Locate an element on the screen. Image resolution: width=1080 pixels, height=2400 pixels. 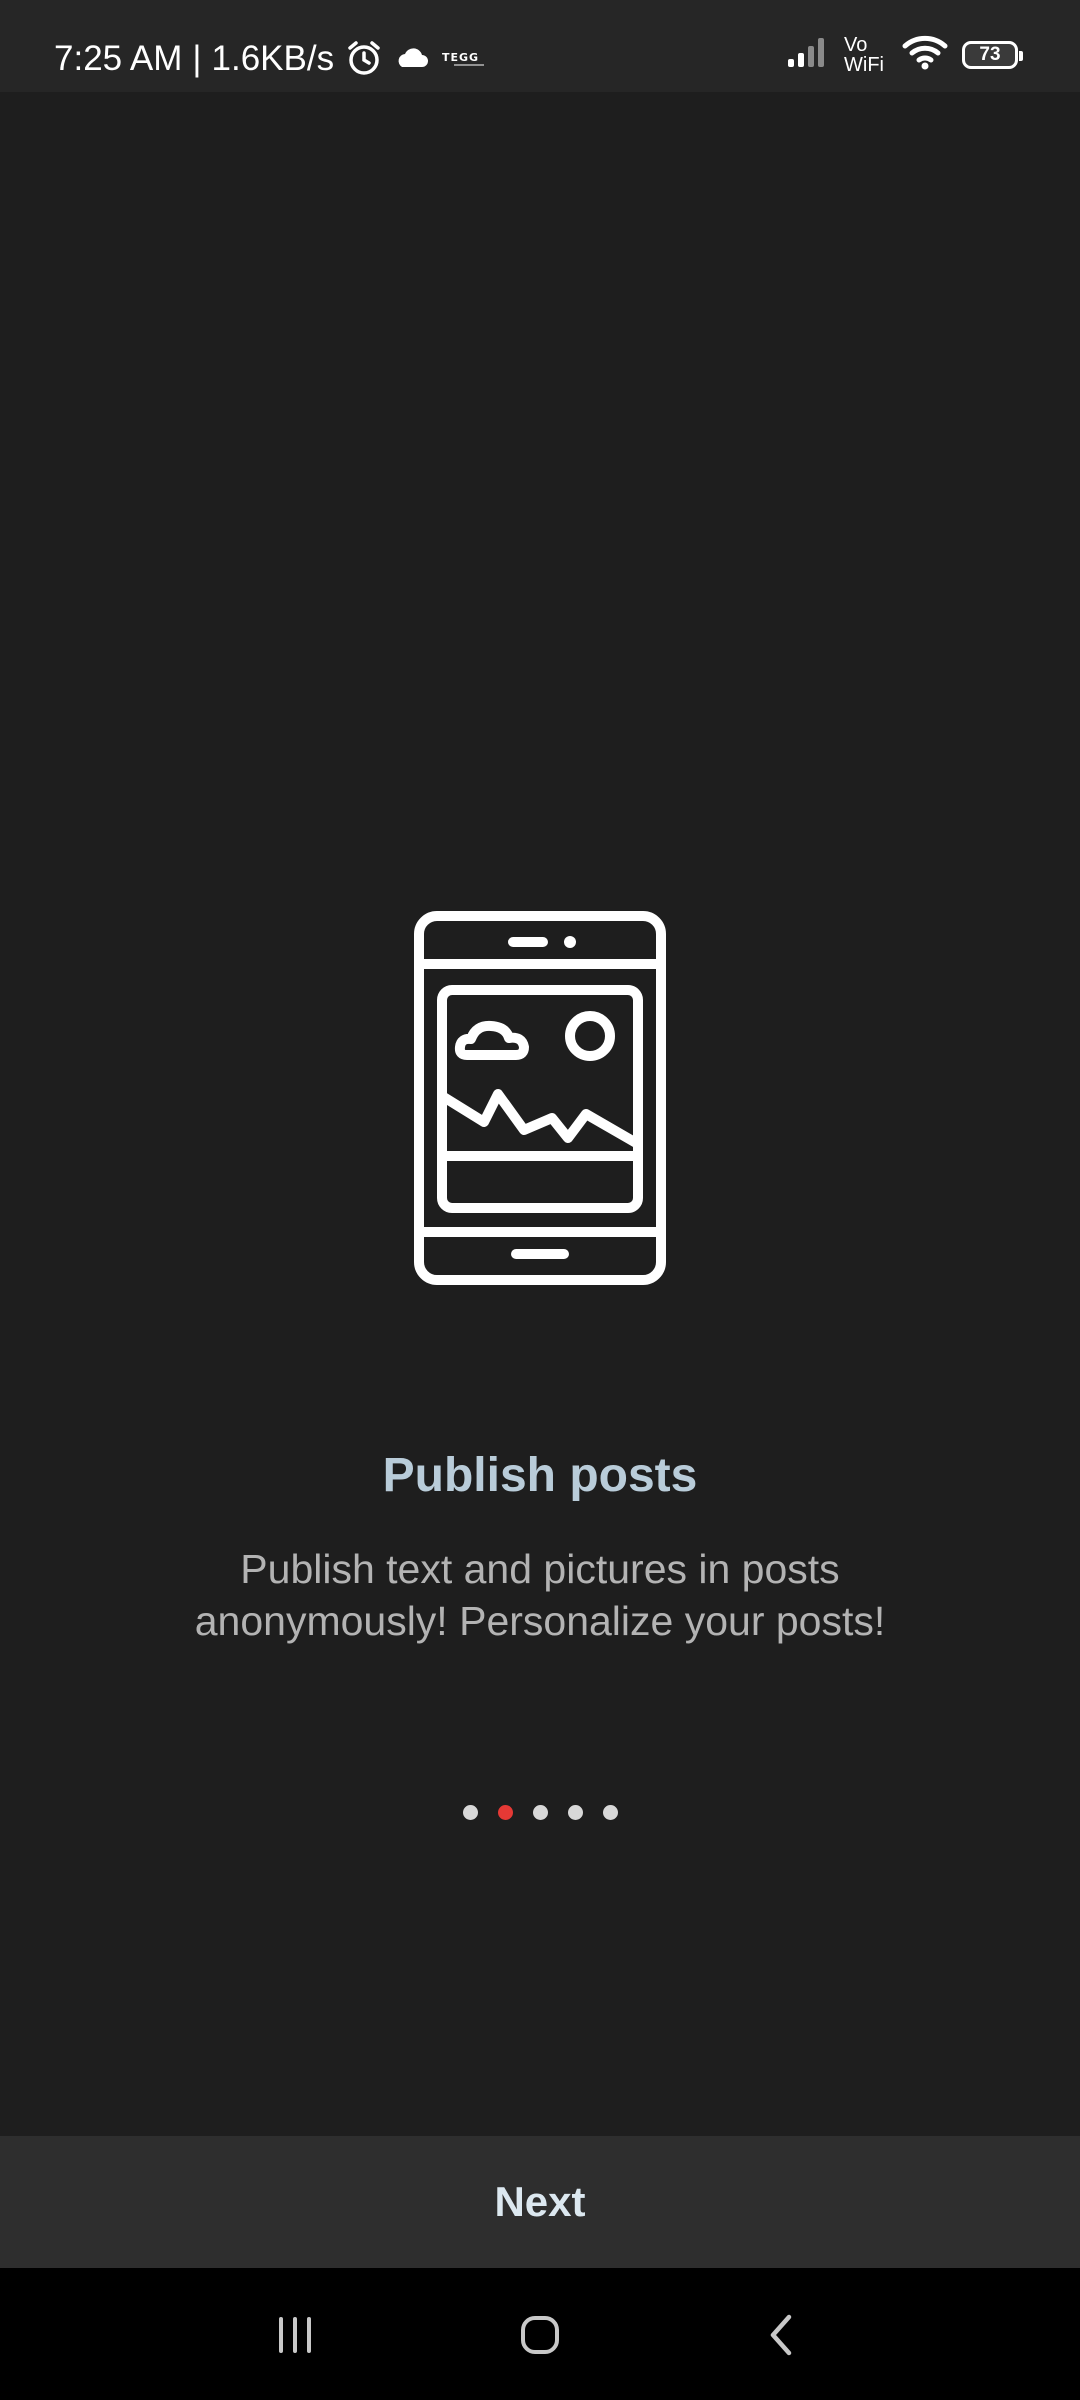
next-button: Next is located at coordinates (540, 2202).